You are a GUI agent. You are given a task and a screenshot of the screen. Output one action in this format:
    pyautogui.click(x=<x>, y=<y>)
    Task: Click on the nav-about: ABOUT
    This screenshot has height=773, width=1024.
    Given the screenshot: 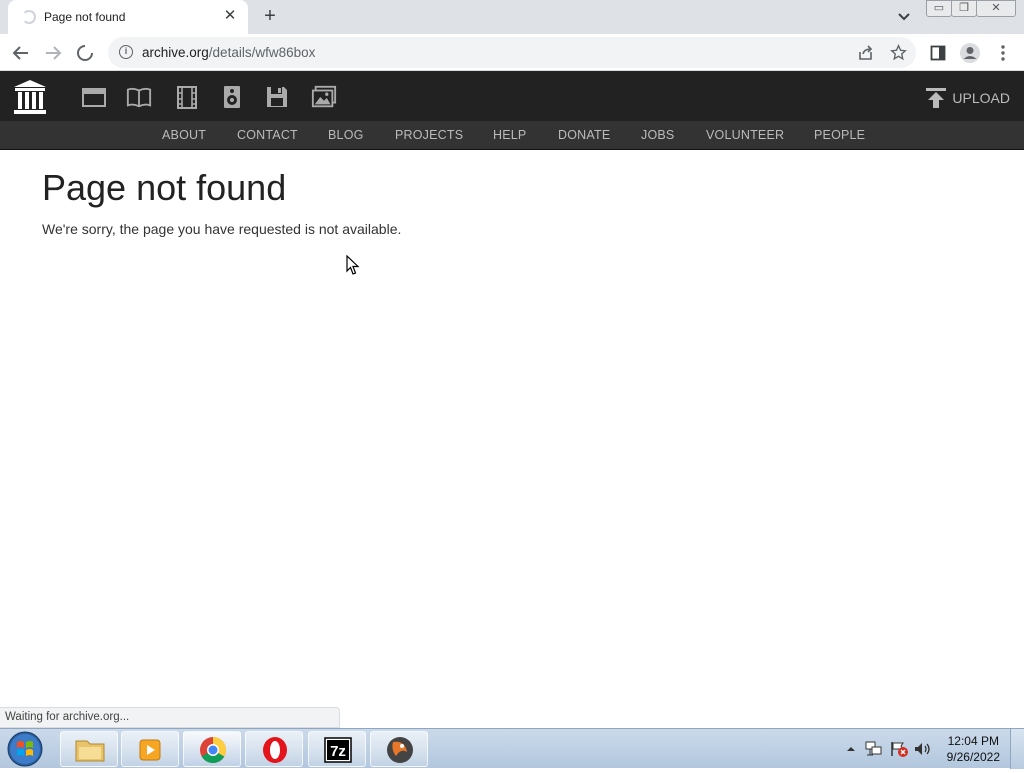 What is the action you would take?
    pyautogui.click(x=184, y=135)
    